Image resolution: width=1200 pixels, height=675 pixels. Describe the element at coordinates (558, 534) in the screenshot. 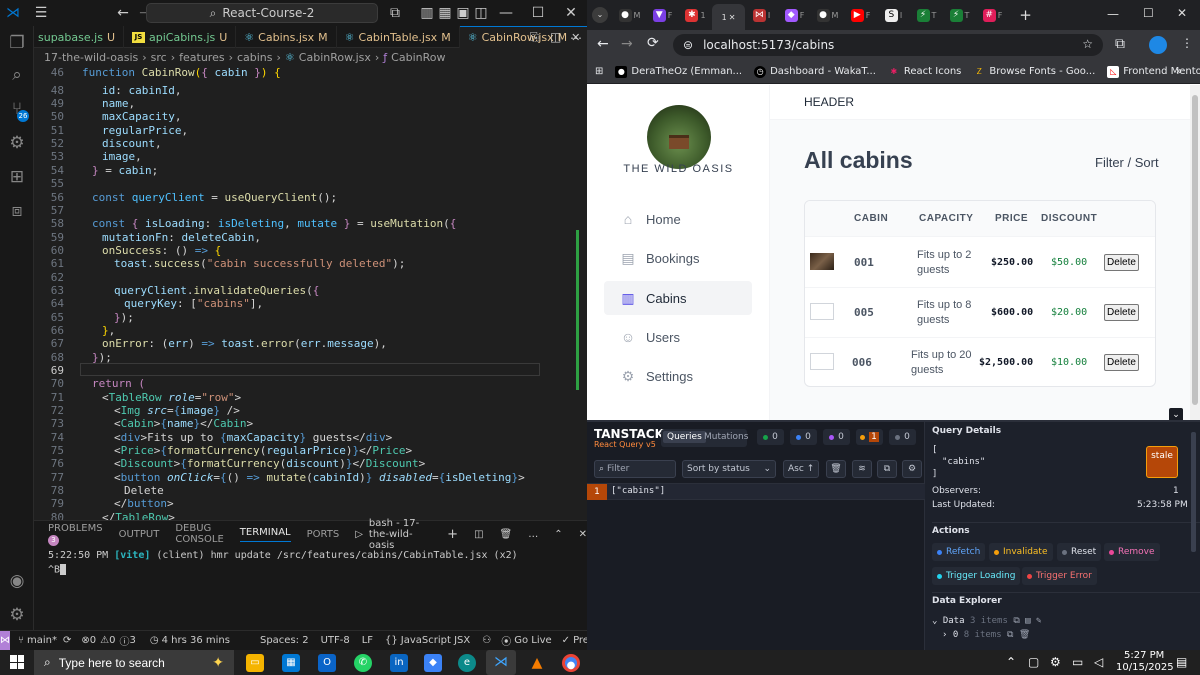

I see `maximize-panel-icon: ⌃` at that location.